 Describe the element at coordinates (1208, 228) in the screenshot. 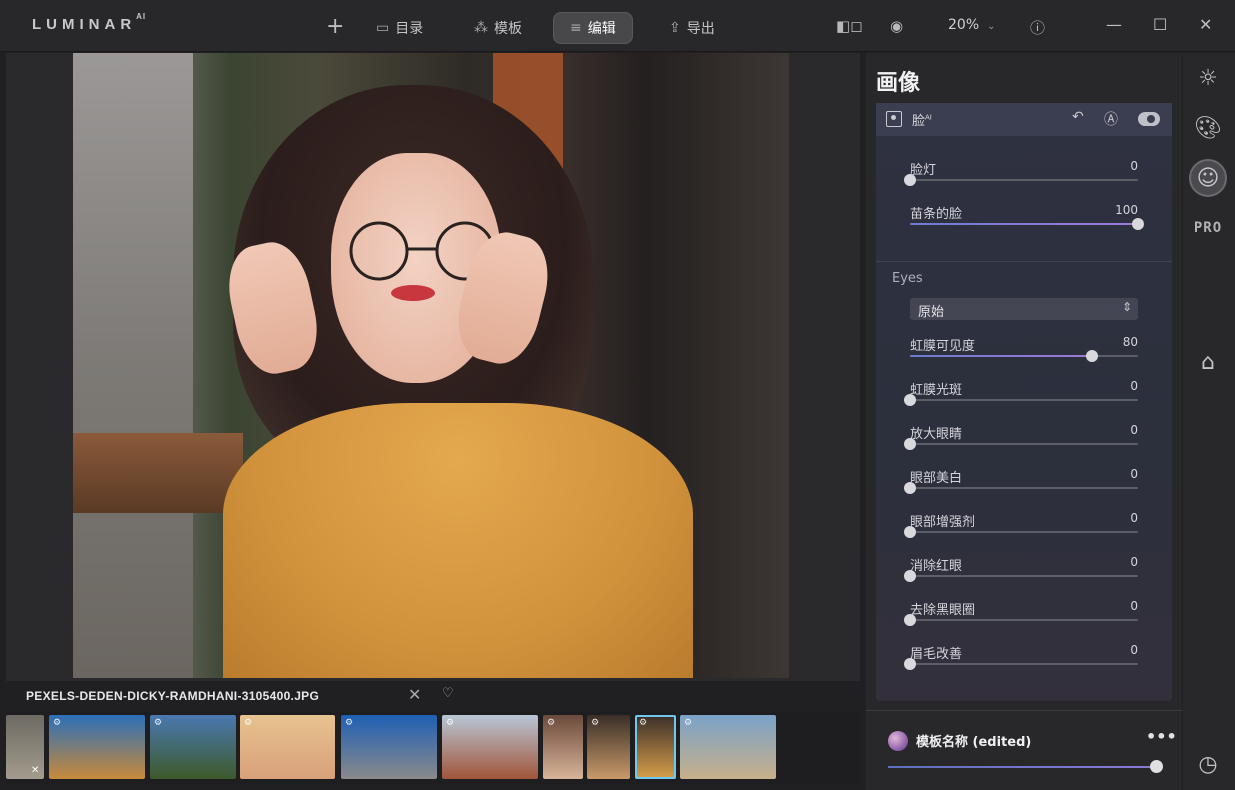

I see `pro-tools-tab: PRO` at that location.